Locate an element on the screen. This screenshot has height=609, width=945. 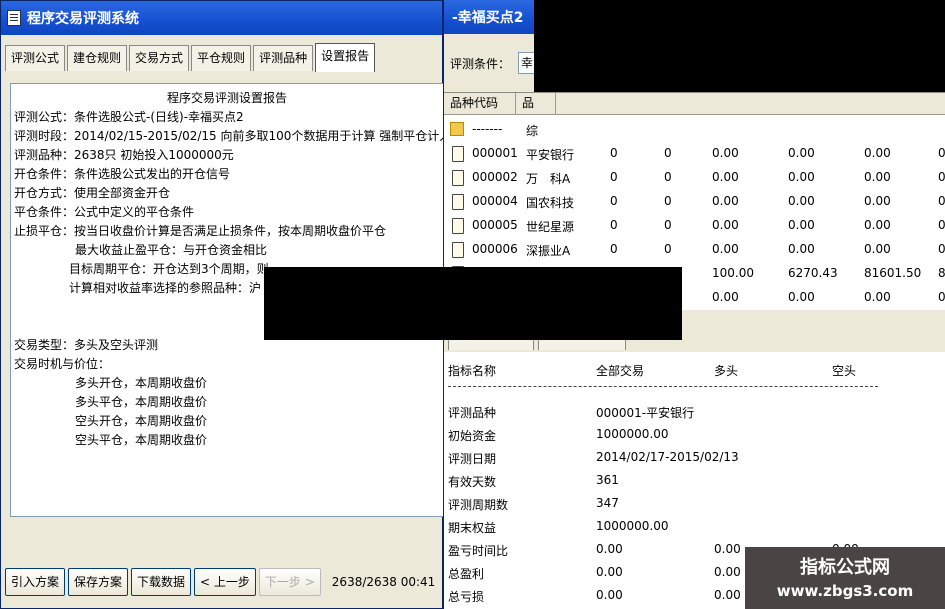
report-subline: 最大收益止盈平仓：与开仓资金相比 is located at coordinates (171, 250).